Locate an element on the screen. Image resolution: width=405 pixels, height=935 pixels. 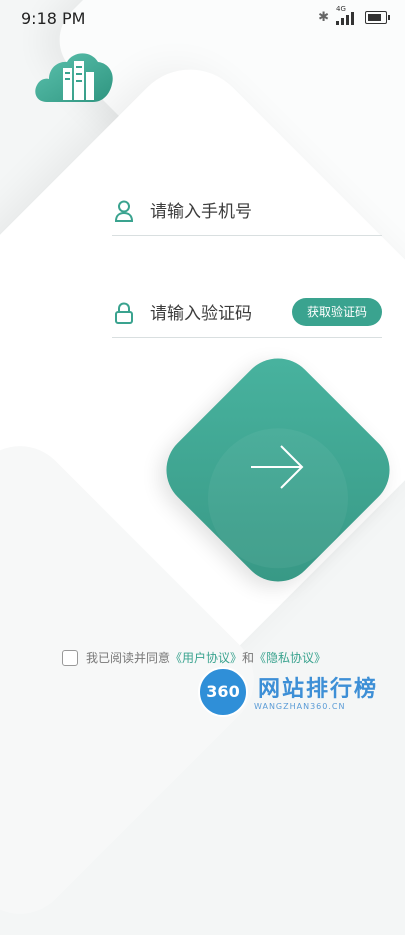
status-icons: ✱ 4G is located at coordinates (354, 15).